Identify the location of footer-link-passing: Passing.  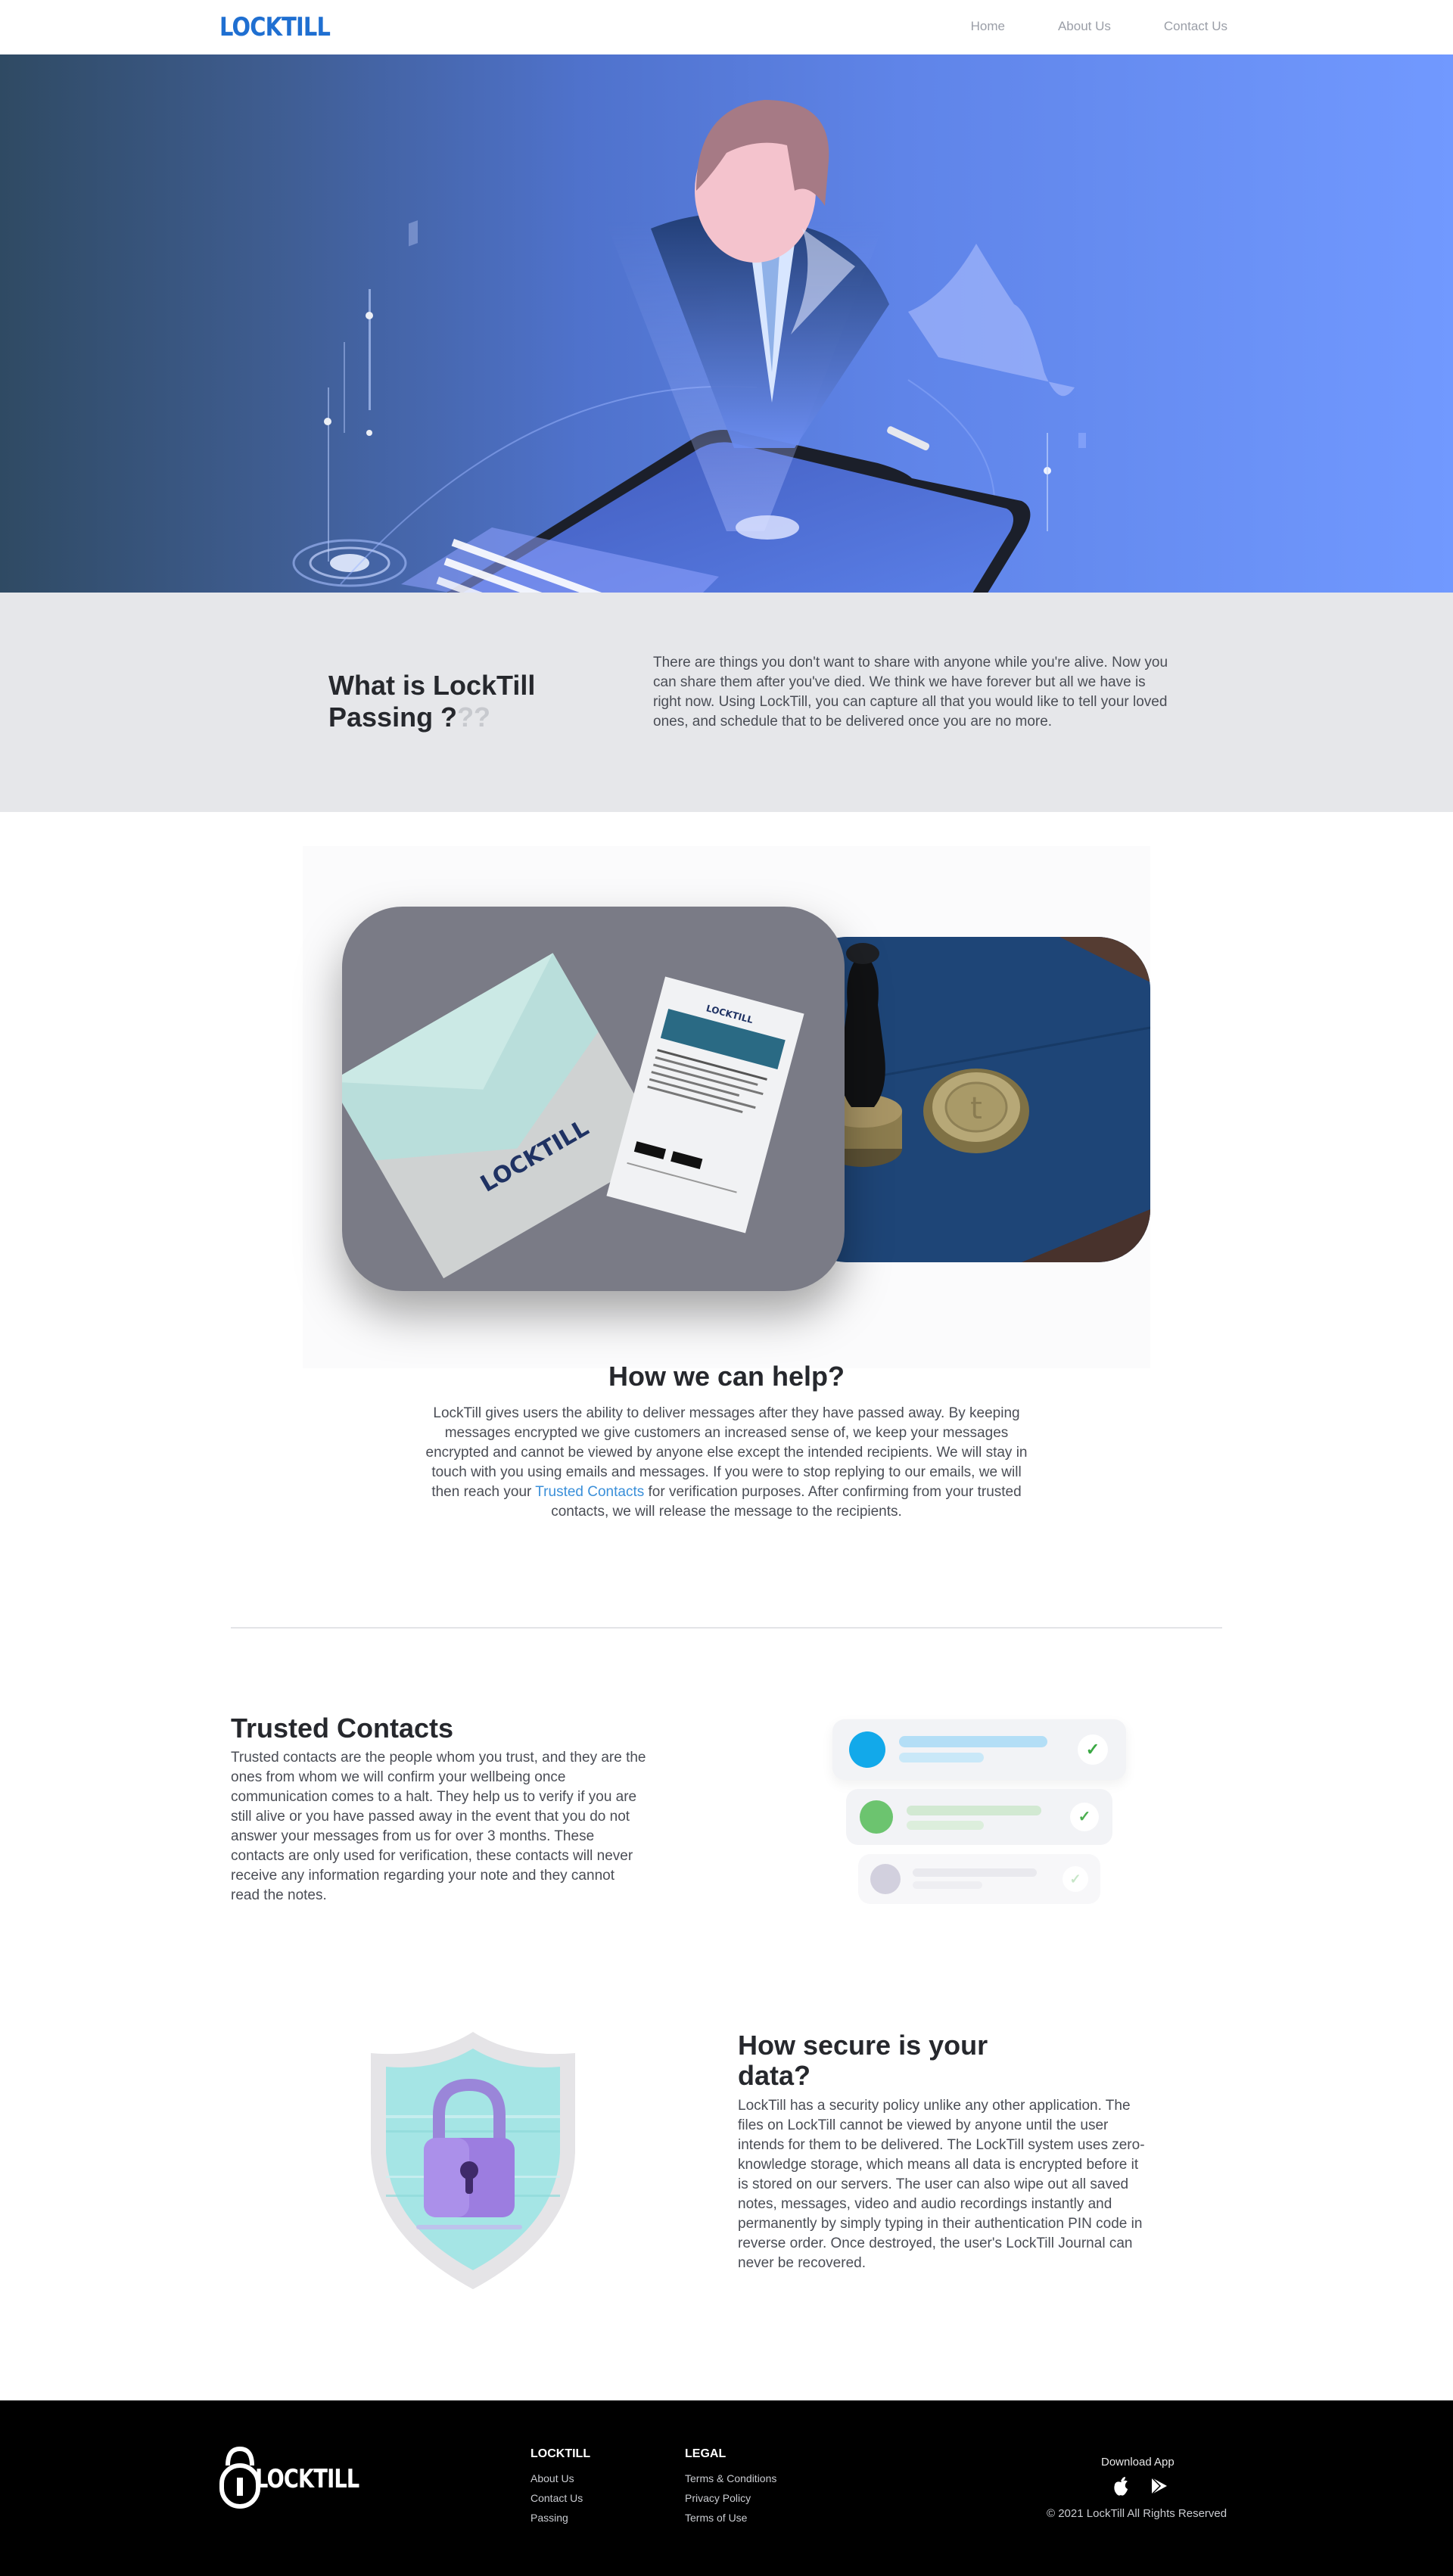
(560, 2518).